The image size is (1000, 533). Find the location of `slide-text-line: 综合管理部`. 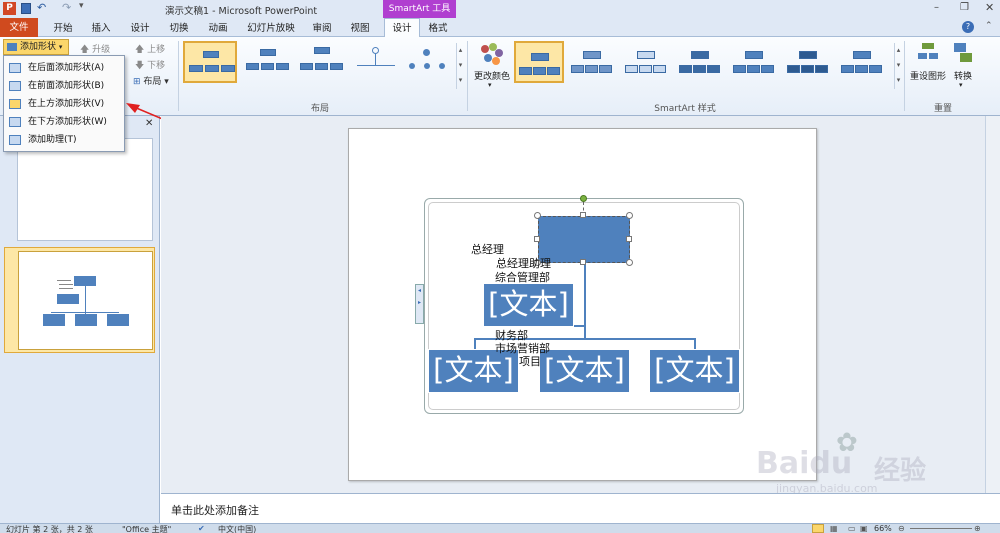

slide-text-line: 综合管理部 is located at coordinates (522, 277).